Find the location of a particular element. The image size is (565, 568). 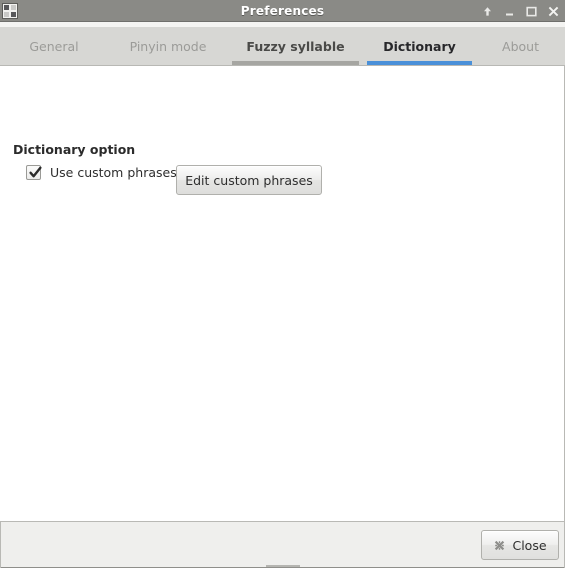

tab-pinyin-mode: Pinyin mode is located at coordinates (168, 46).